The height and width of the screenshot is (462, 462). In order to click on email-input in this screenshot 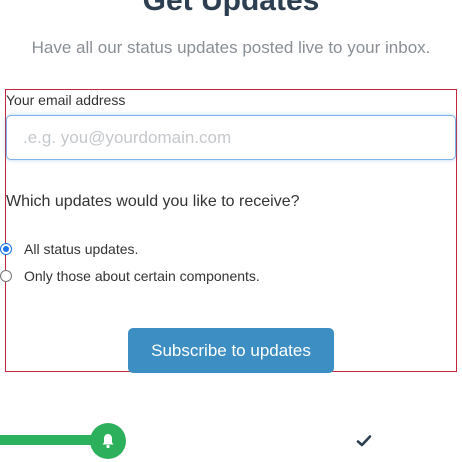, I will do `click(231, 137)`.